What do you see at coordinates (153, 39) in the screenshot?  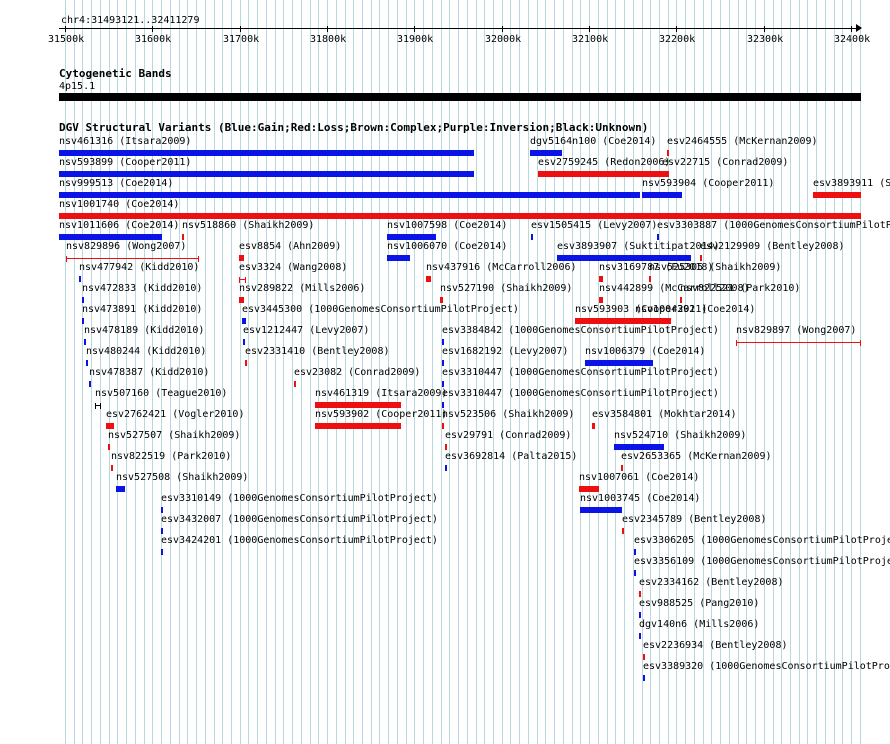 I see `ruler-tick-label: 31600k` at bounding box center [153, 39].